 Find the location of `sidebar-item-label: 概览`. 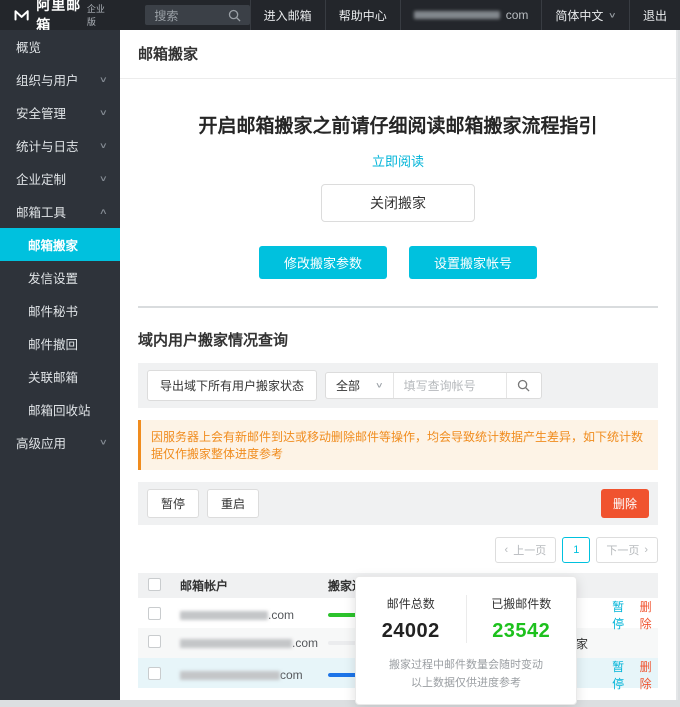

sidebar-item-label: 概览 is located at coordinates (29, 48).